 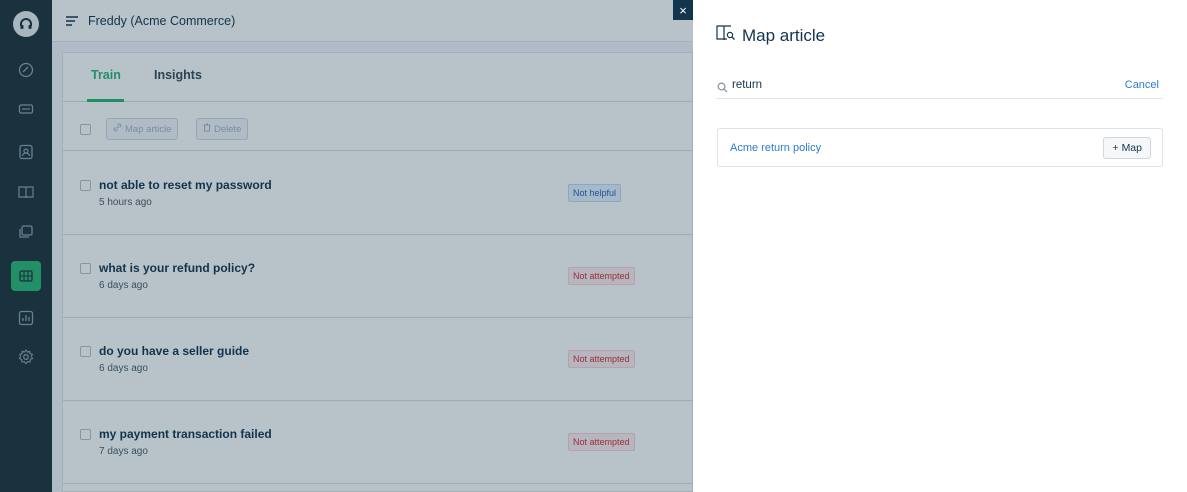 I want to click on map-button-label: Map, so click(x=1131, y=148).